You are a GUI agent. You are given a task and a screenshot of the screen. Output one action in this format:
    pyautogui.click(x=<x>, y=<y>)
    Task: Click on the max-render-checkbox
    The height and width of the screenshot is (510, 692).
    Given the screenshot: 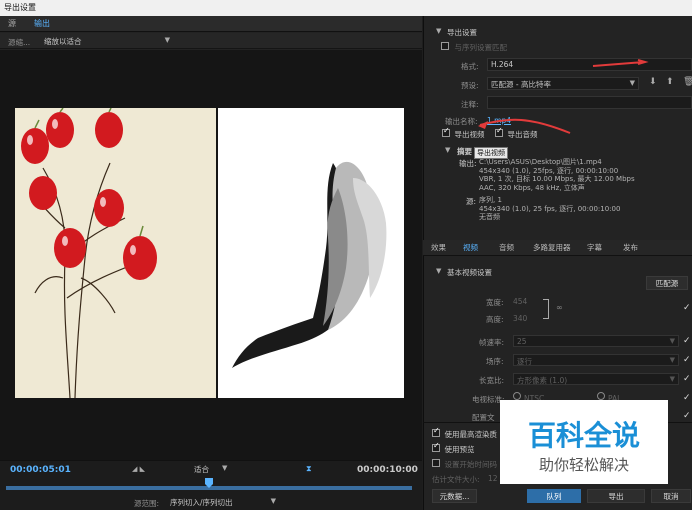 What is the action you would take?
    pyautogui.click(x=436, y=433)
    